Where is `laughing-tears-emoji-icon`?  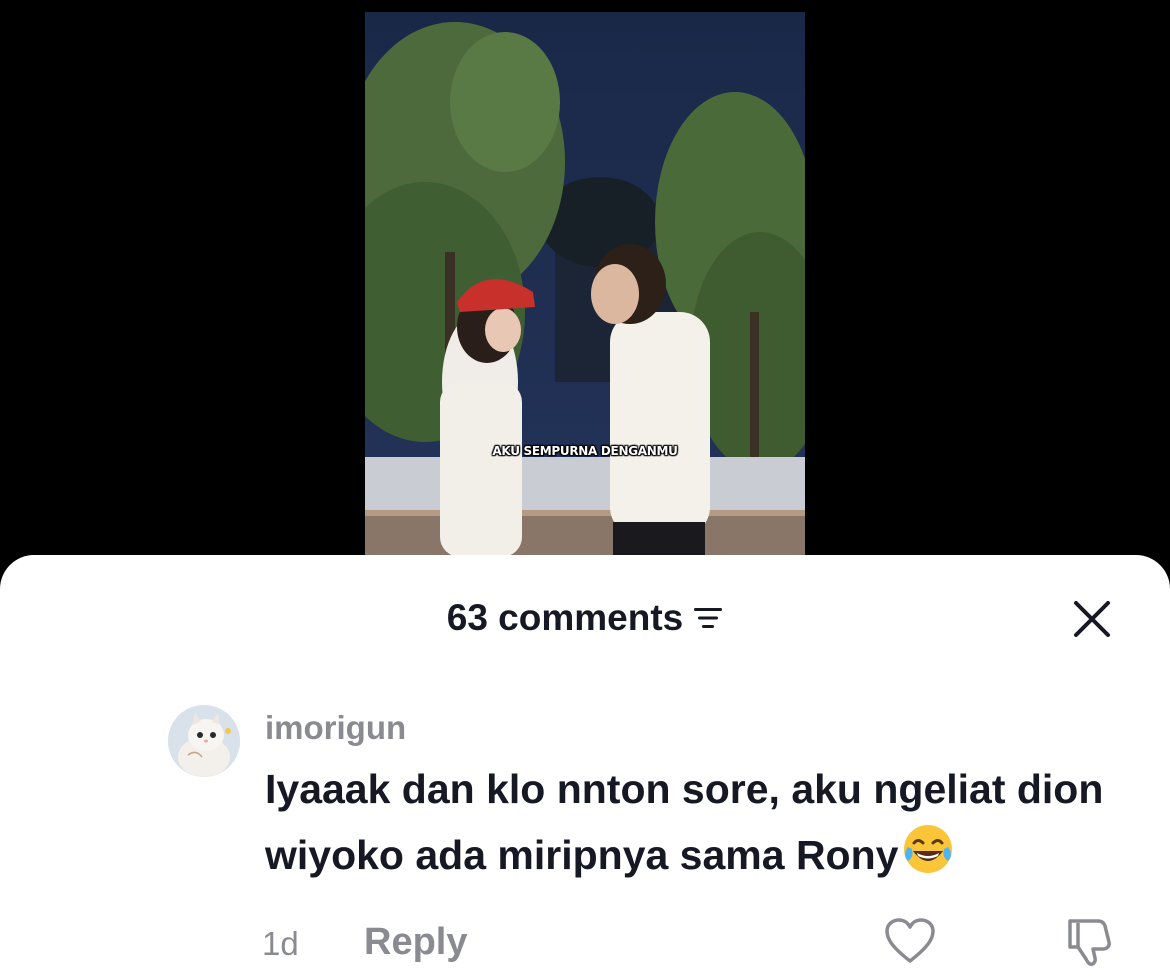 laughing-tears-emoji-icon is located at coordinates (928, 849).